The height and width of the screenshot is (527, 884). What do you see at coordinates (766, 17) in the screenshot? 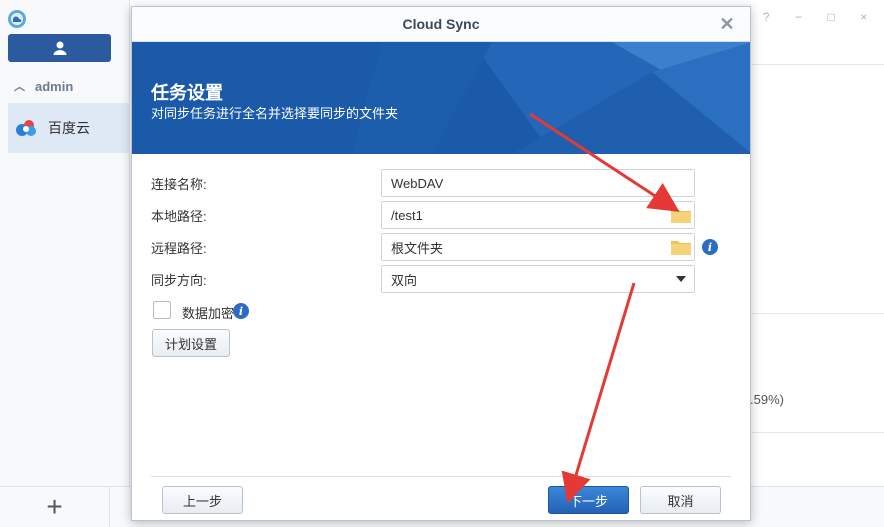
I see `help-icon: ?` at bounding box center [766, 17].